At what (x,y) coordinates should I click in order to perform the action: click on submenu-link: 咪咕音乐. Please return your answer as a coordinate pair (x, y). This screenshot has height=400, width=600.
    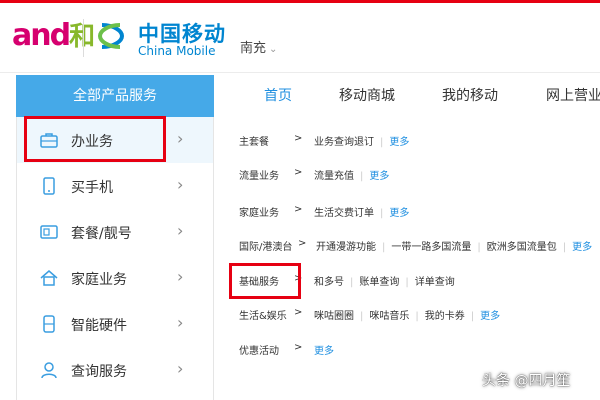
    Looking at the image, I should click on (389, 316).